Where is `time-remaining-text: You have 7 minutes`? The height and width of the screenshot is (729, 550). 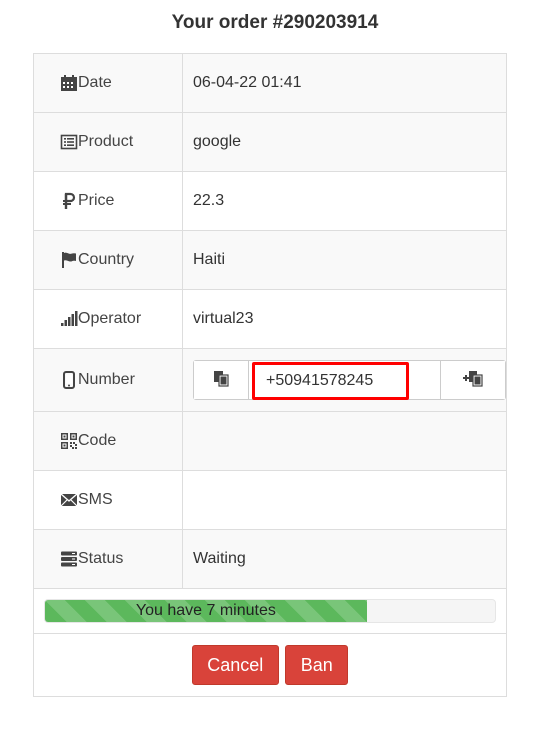
time-remaining-text: You have 7 minutes is located at coordinates (205, 610).